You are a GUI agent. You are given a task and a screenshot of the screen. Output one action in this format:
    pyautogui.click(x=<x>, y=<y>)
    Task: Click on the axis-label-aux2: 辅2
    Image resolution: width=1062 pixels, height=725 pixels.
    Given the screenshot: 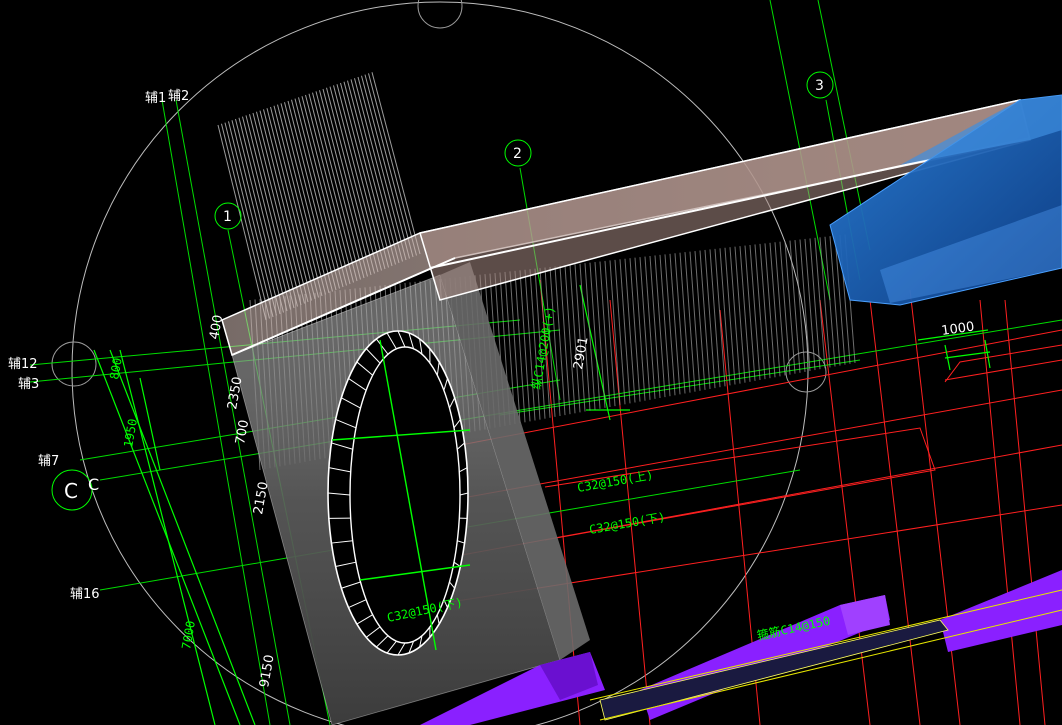 What is the action you would take?
    pyautogui.click(x=178, y=96)
    